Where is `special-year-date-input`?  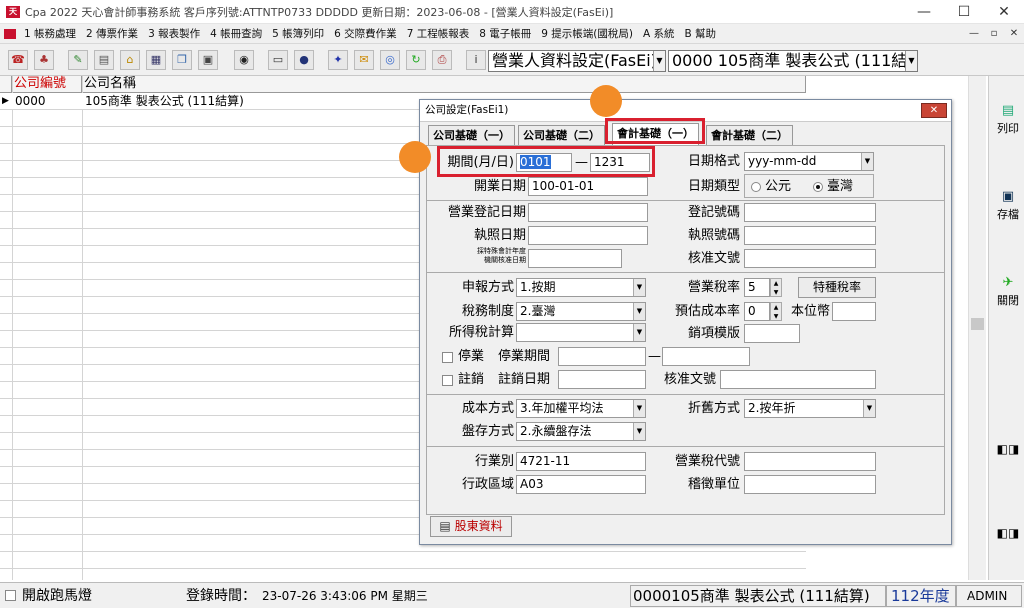
special-year-date-input is located at coordinates (575, 258).